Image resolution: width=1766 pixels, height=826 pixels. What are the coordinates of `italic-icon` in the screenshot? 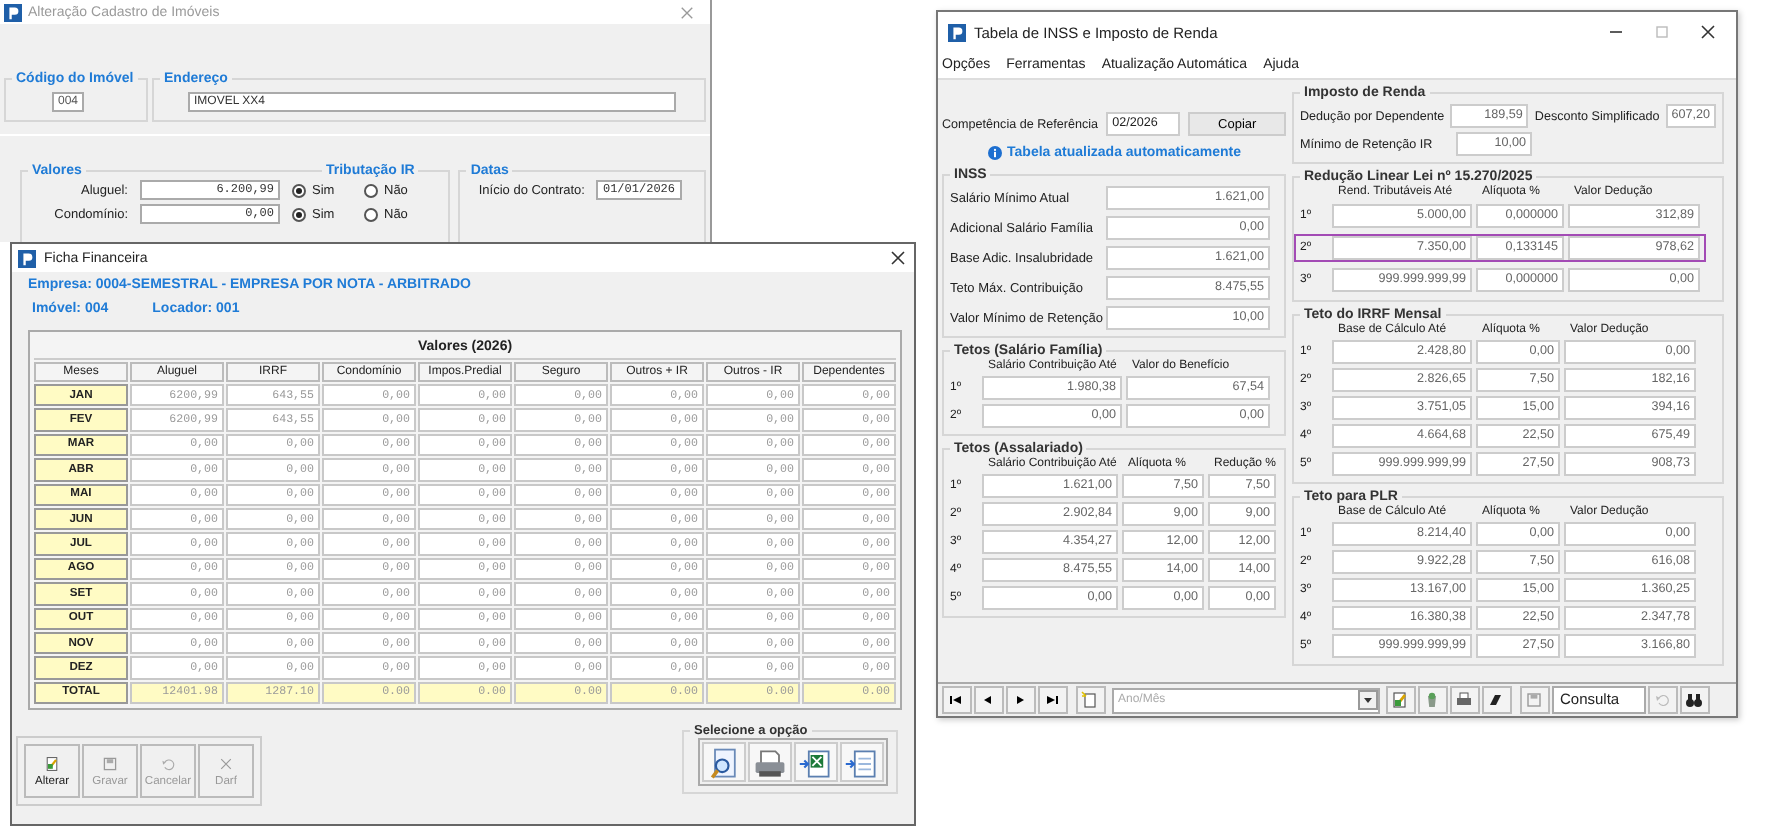 It's located at (1496, 700).